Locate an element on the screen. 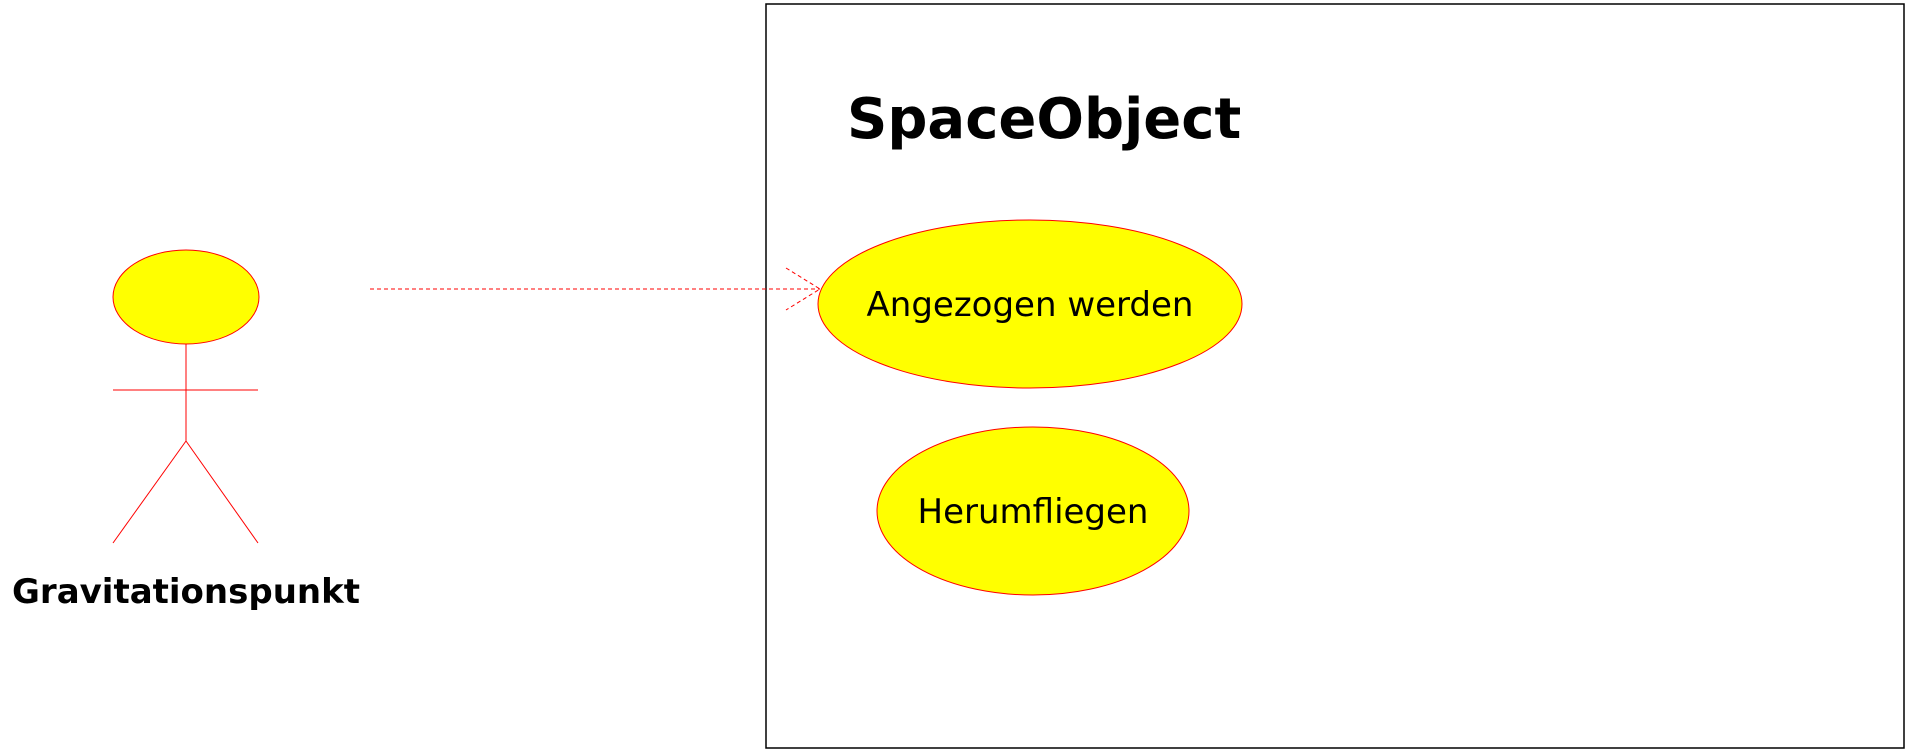 The height and width of the screenshot is (753, 1916). use-case-herumfliegen: Herumfliegen is located at coordinates (1033, 511).